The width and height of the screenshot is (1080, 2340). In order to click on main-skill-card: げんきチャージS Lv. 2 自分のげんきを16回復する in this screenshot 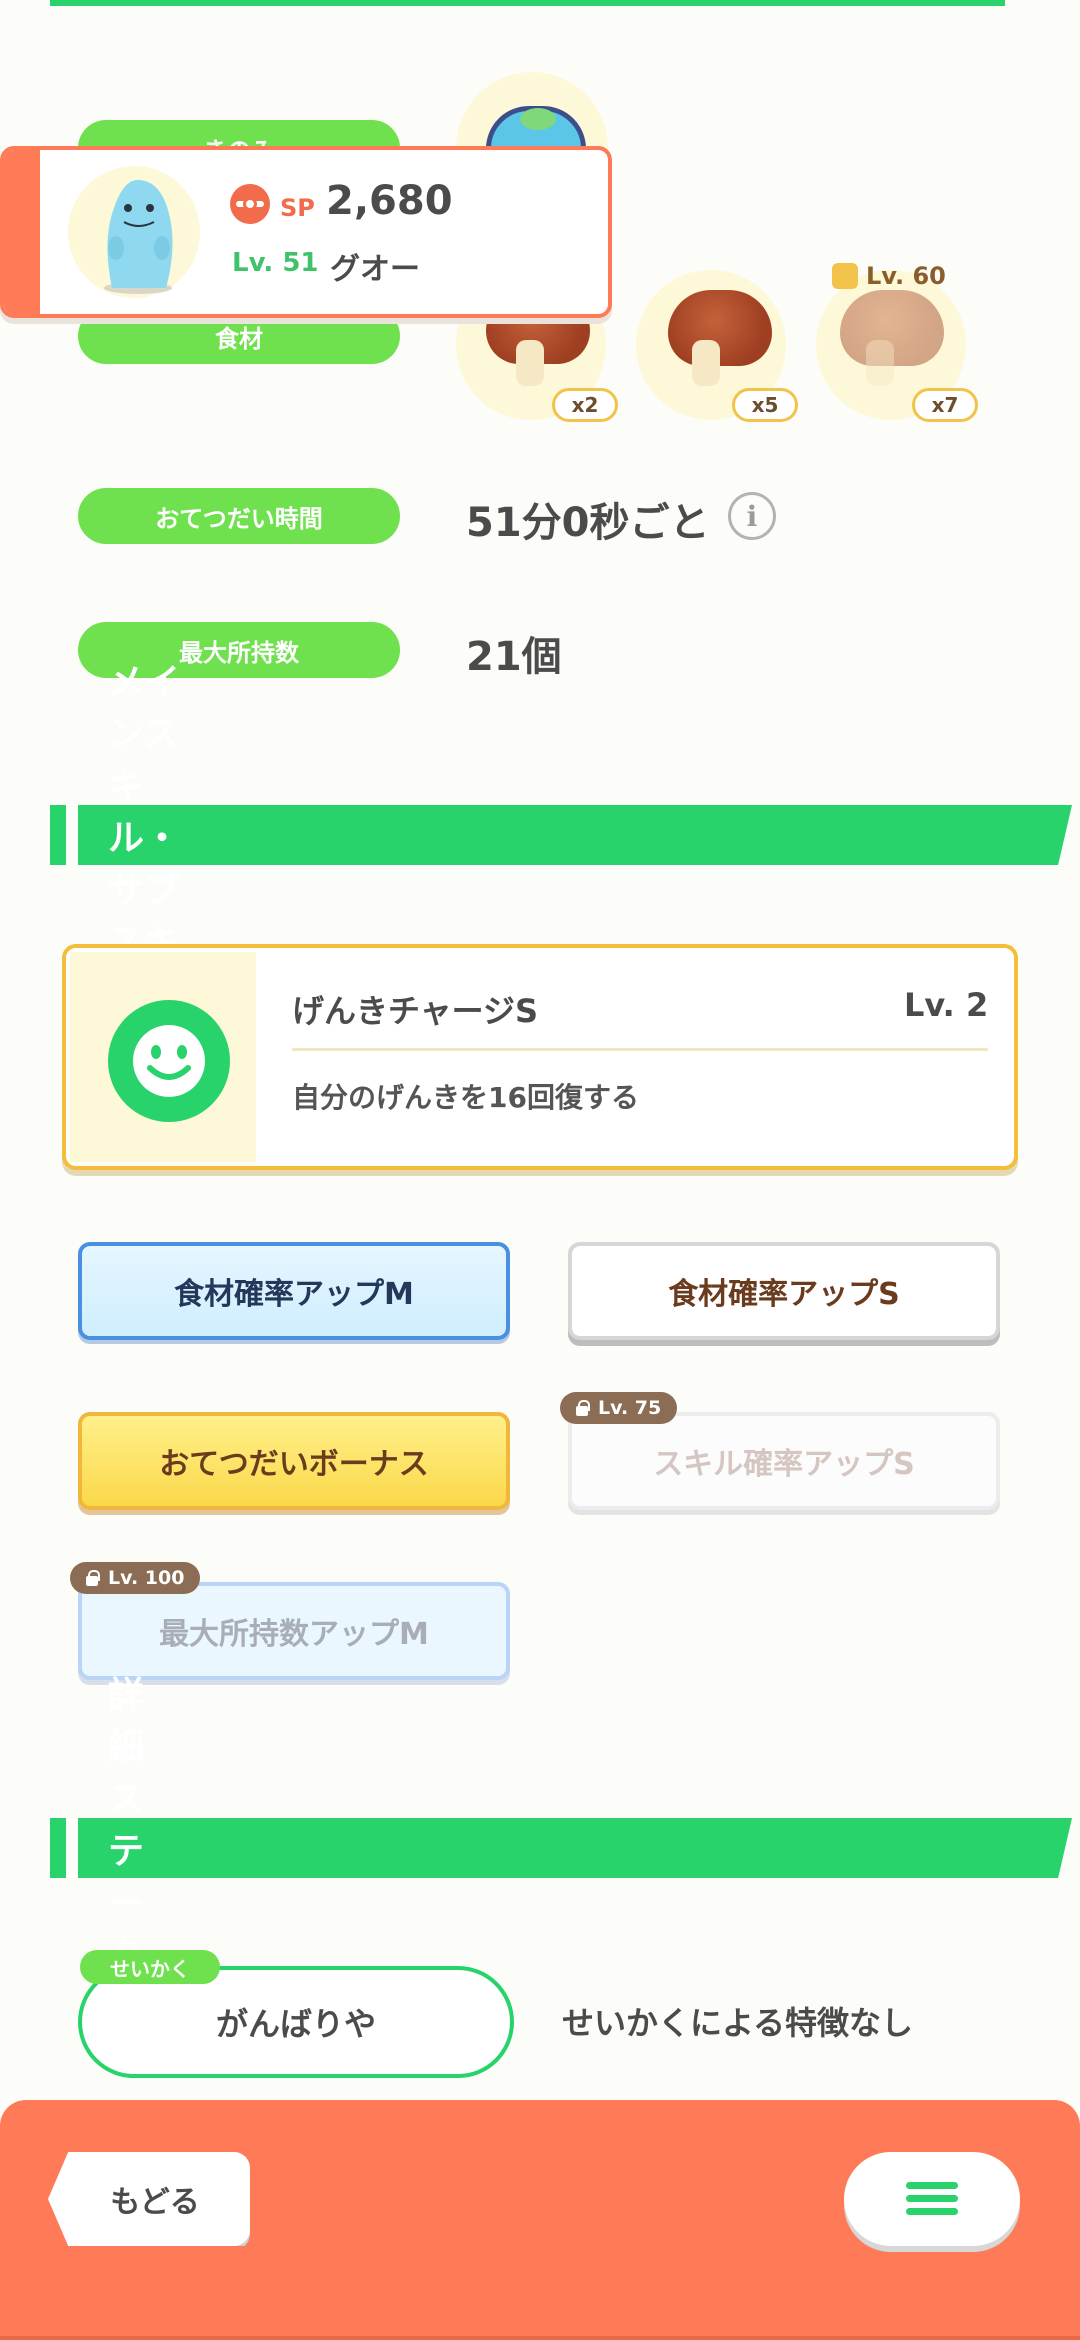, I will do `click(540, 1057)`.